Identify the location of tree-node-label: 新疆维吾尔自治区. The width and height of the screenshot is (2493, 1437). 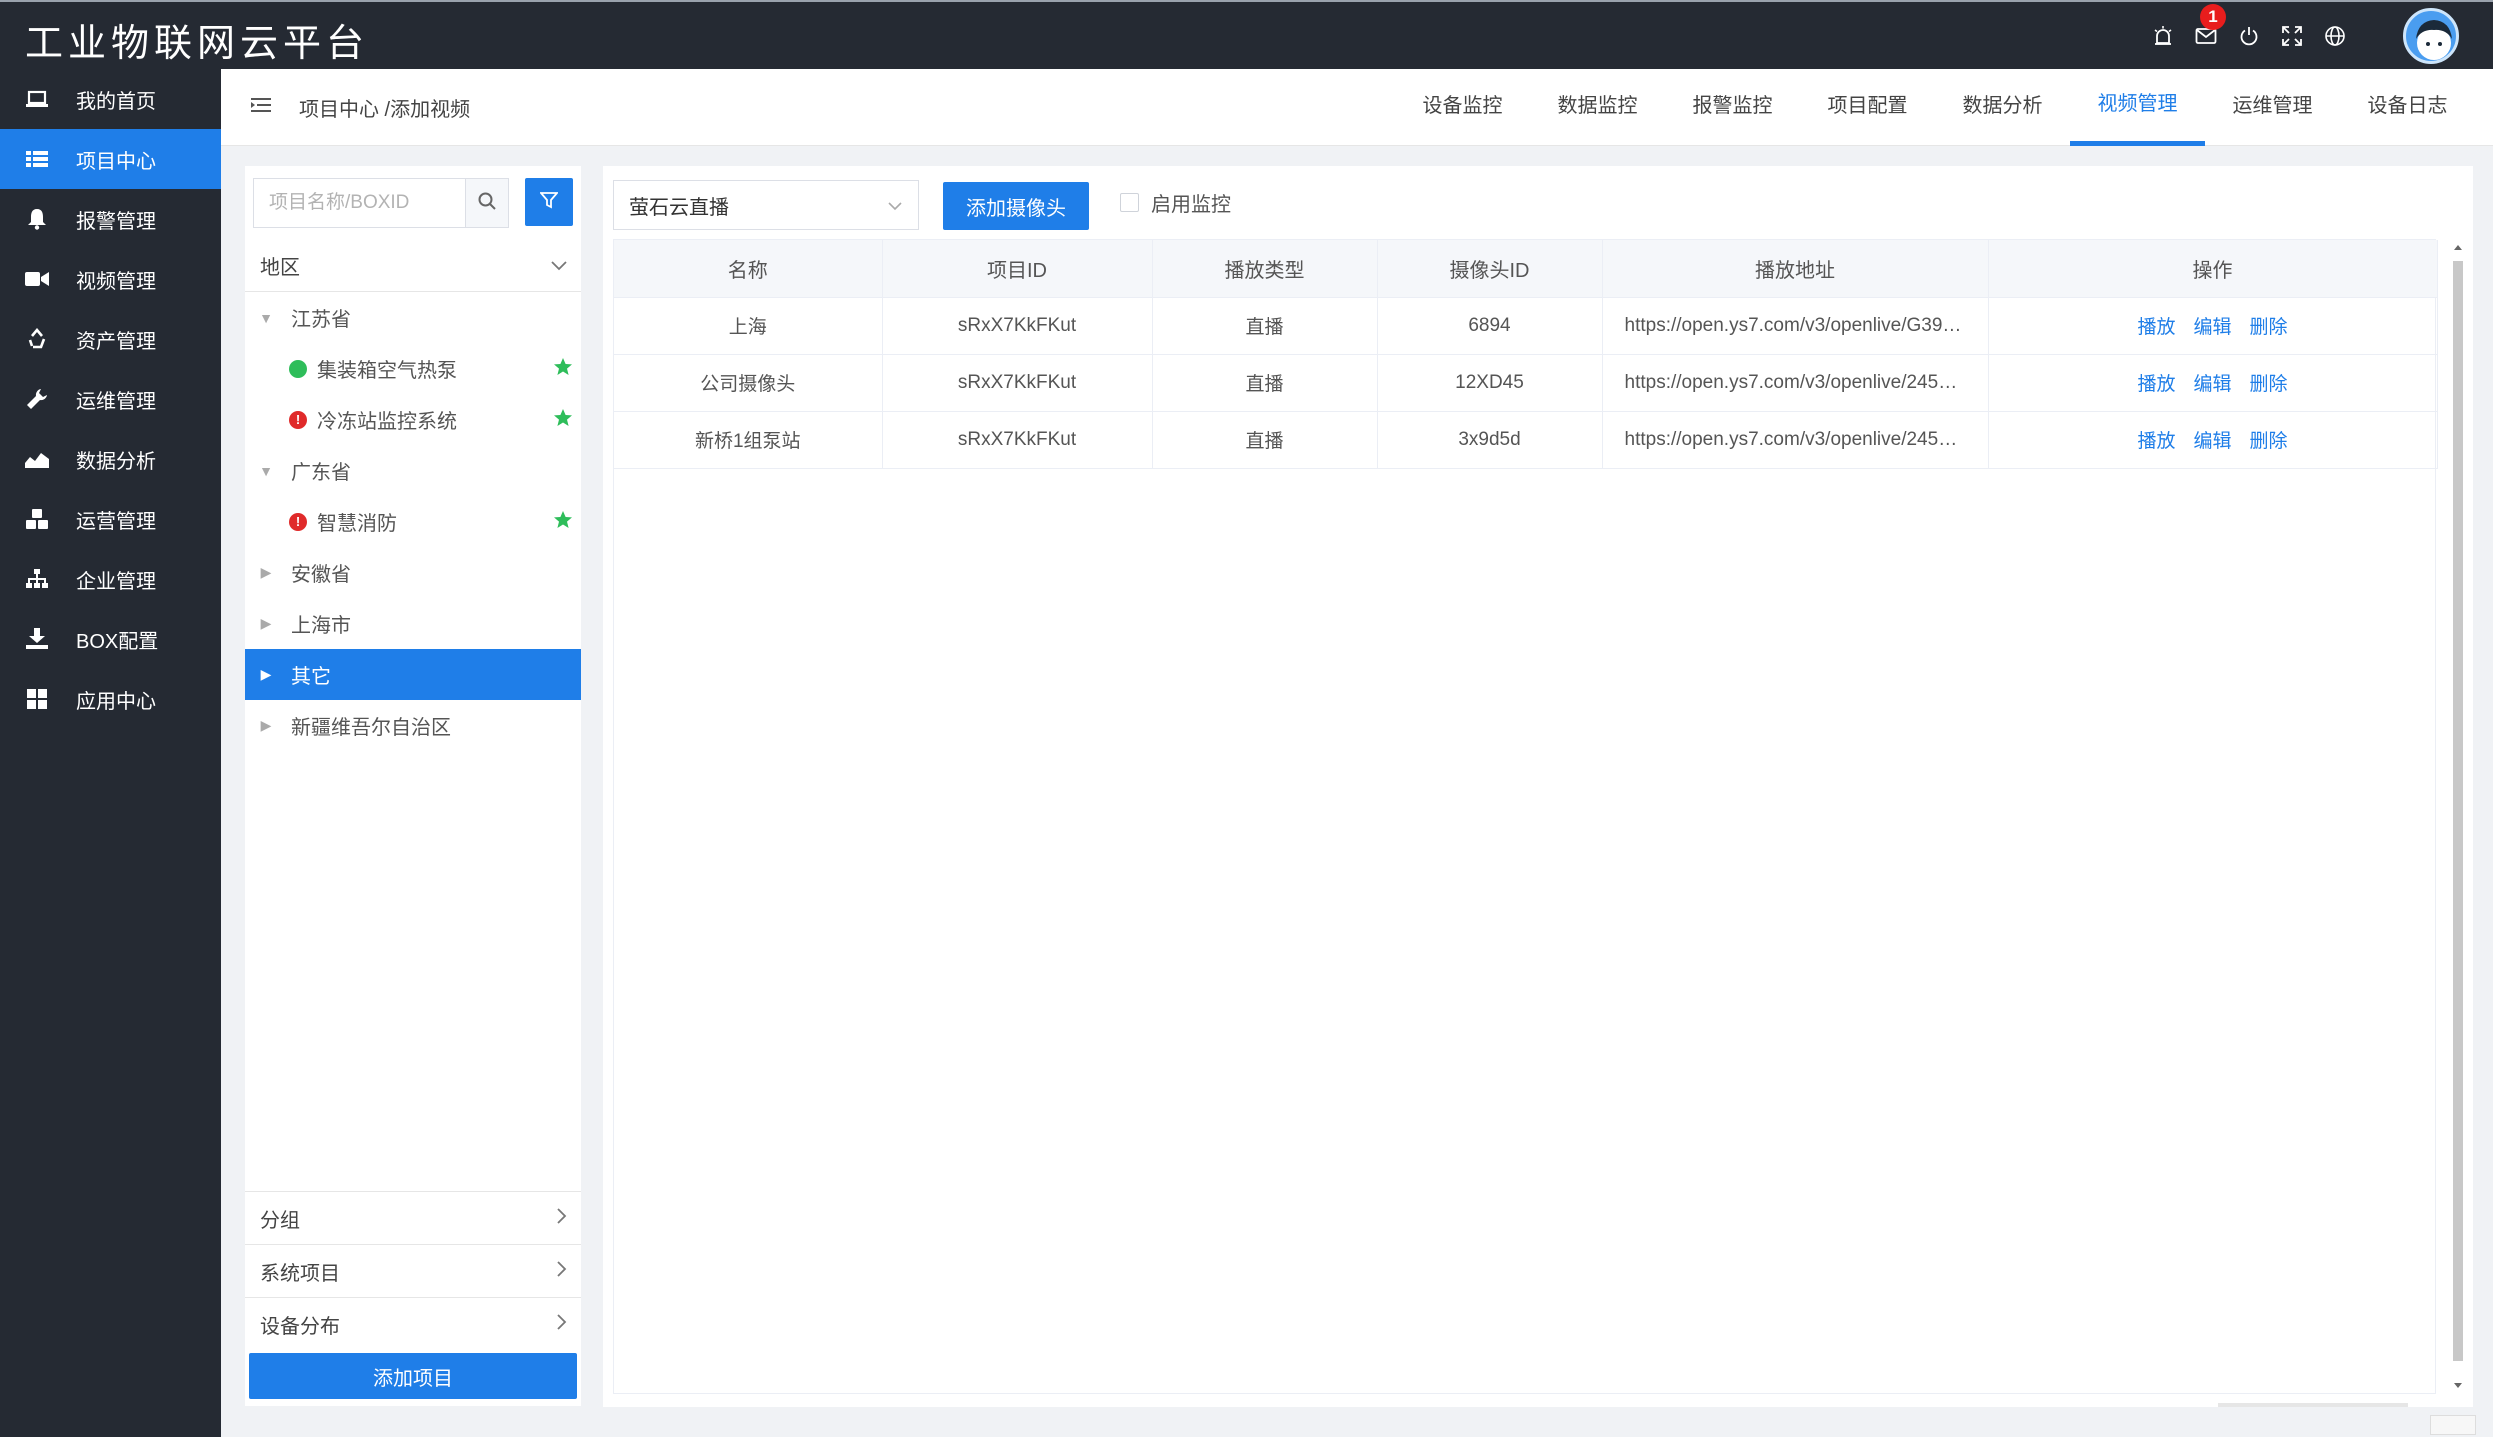
(371, 728).